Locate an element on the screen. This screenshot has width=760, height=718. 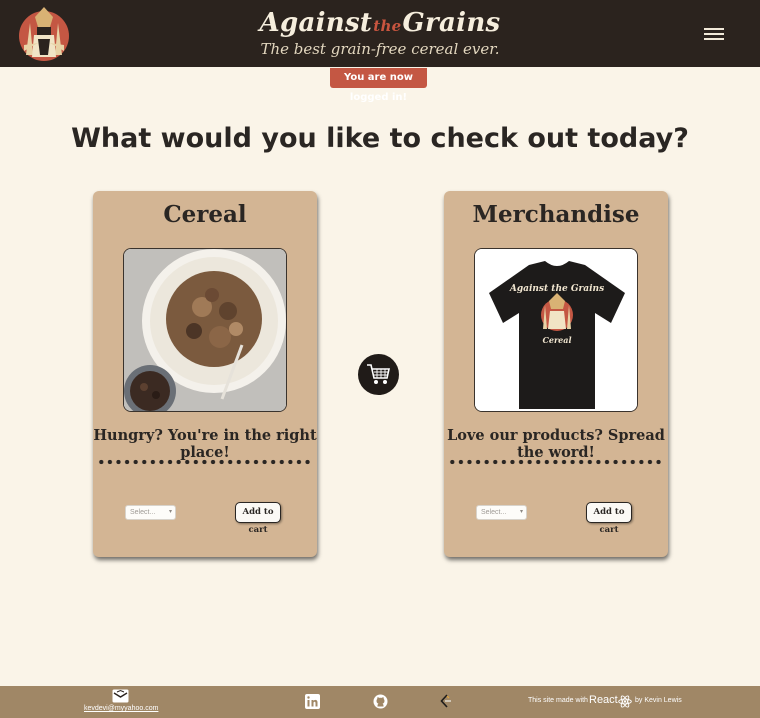
leetcode-icon is located at coordinates (445, 701).